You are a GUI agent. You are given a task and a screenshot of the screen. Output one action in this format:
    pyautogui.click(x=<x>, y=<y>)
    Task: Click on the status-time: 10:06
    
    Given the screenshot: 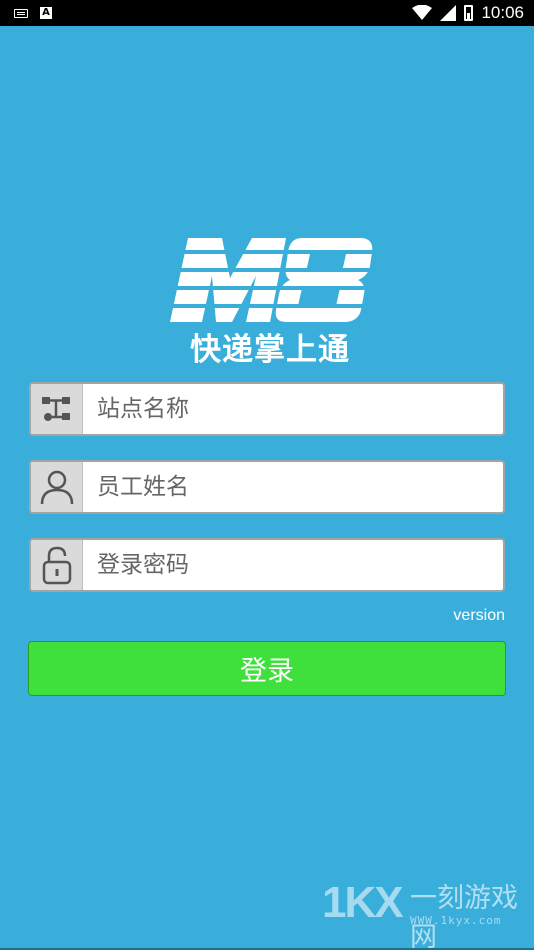 What is the action you would take?
    pyautogui.click(x=502, y=12)
    